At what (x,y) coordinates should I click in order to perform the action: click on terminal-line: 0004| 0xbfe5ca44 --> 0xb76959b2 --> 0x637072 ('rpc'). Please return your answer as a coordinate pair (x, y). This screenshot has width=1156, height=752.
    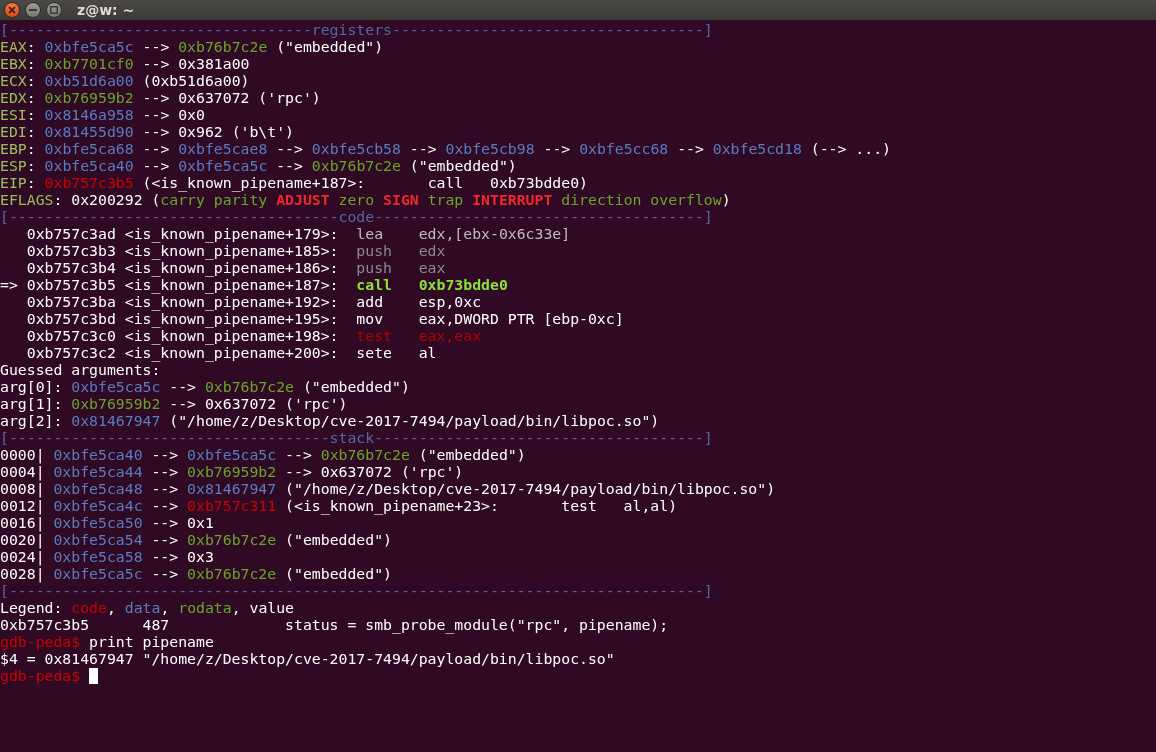
    Looking at the image, I should click on (232, 471).